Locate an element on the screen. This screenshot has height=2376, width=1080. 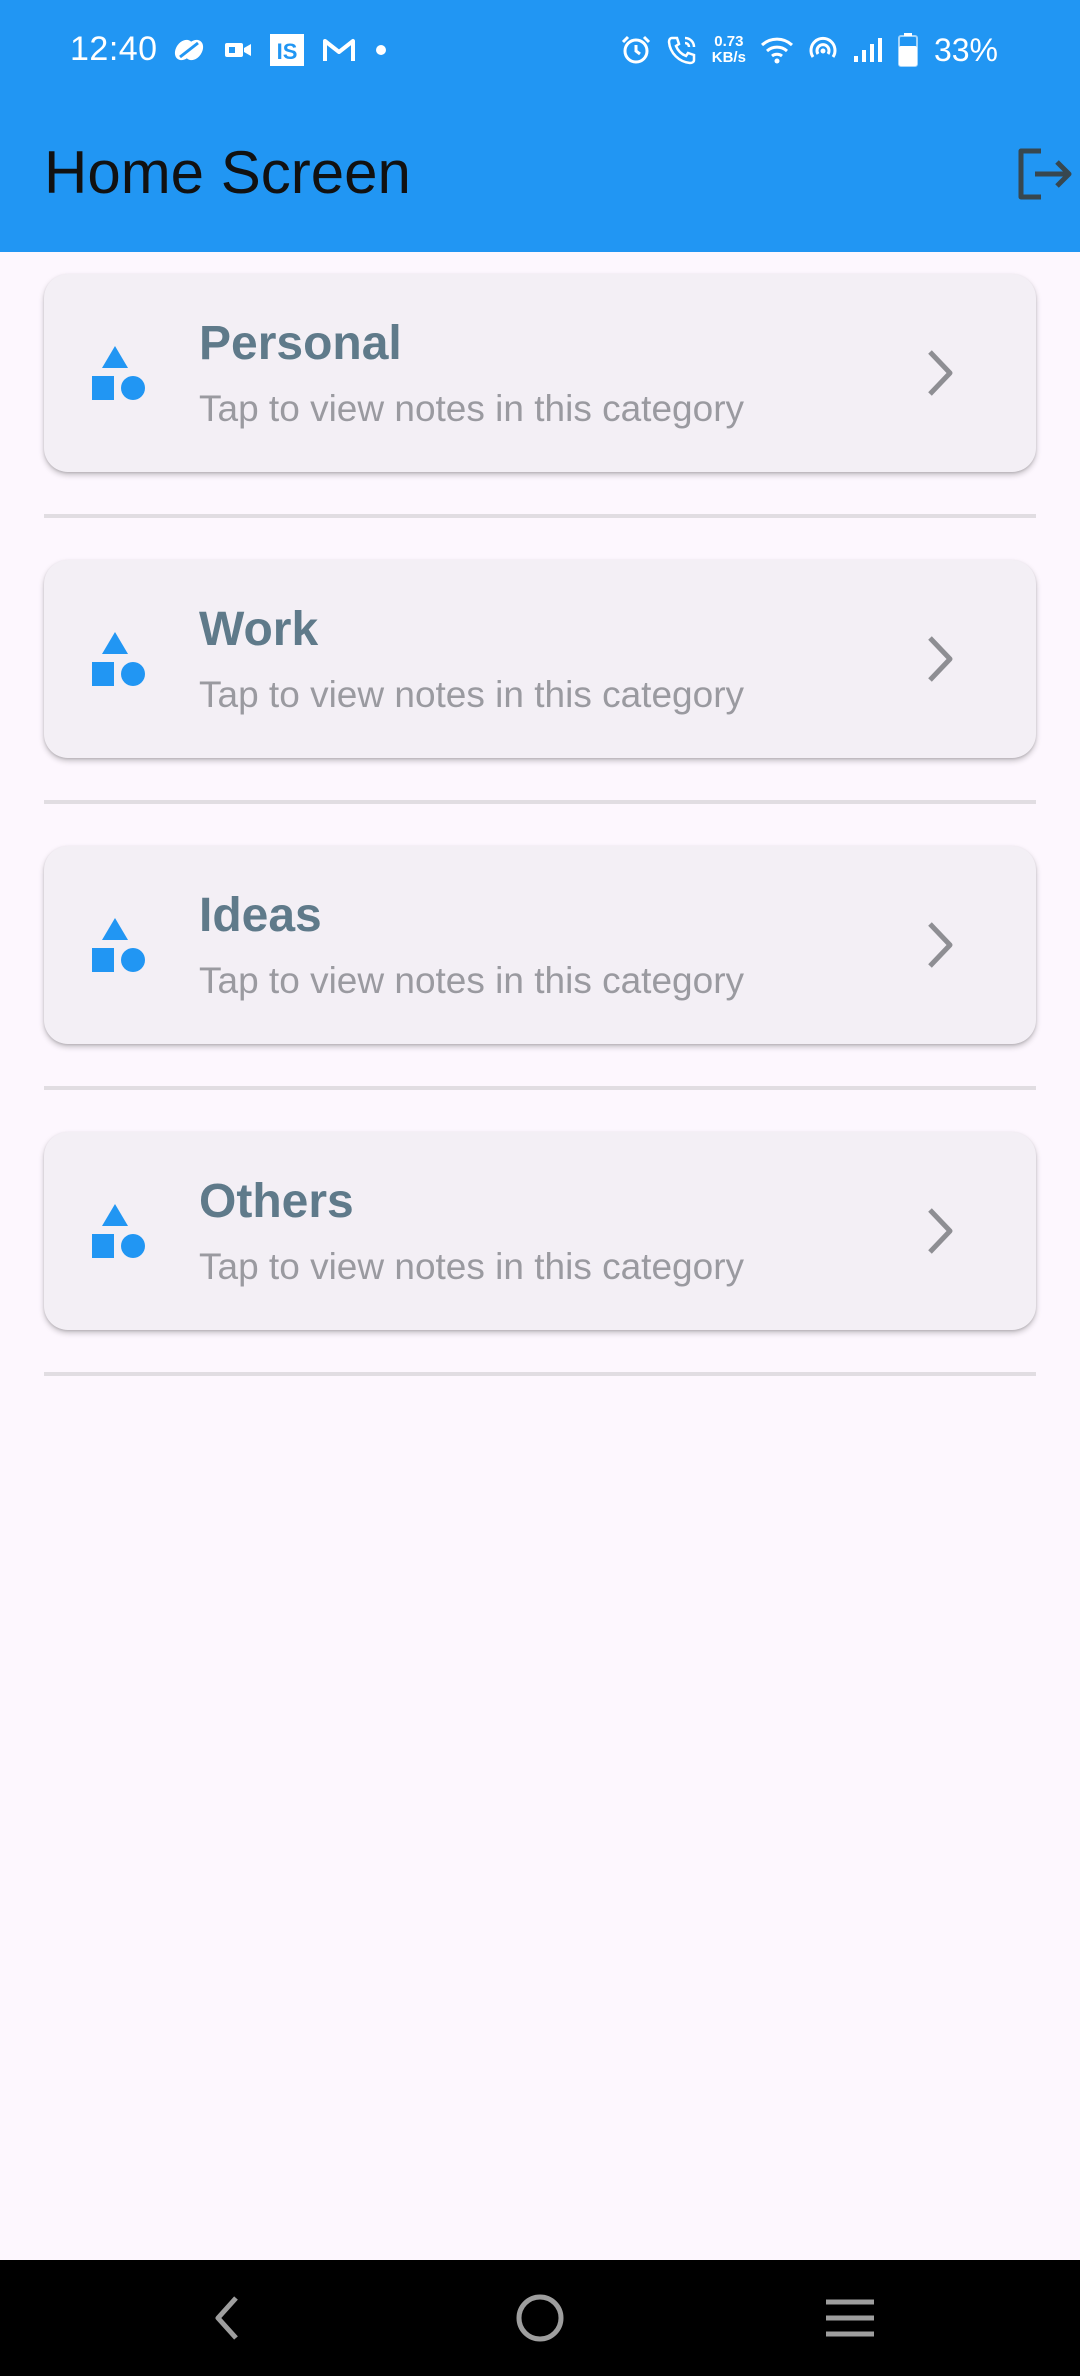
category-title: Others is located at coordinates (276, 1201).